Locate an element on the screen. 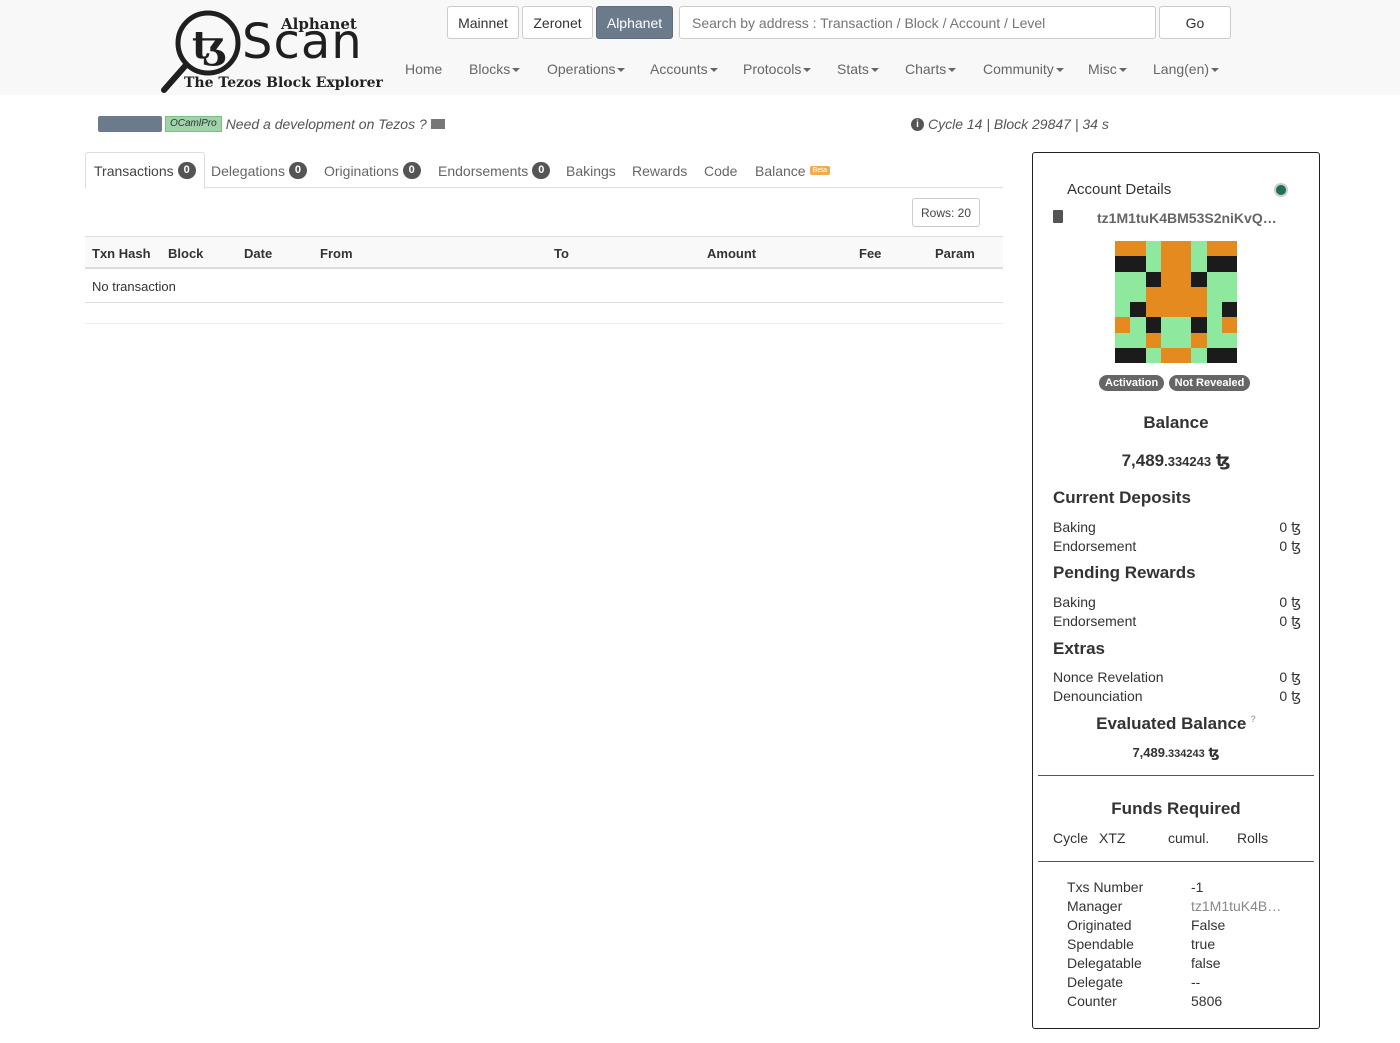 This screenshot has width=1400, height=1043. tab-originations: Originations 0 is located at coordinates (372, 170).